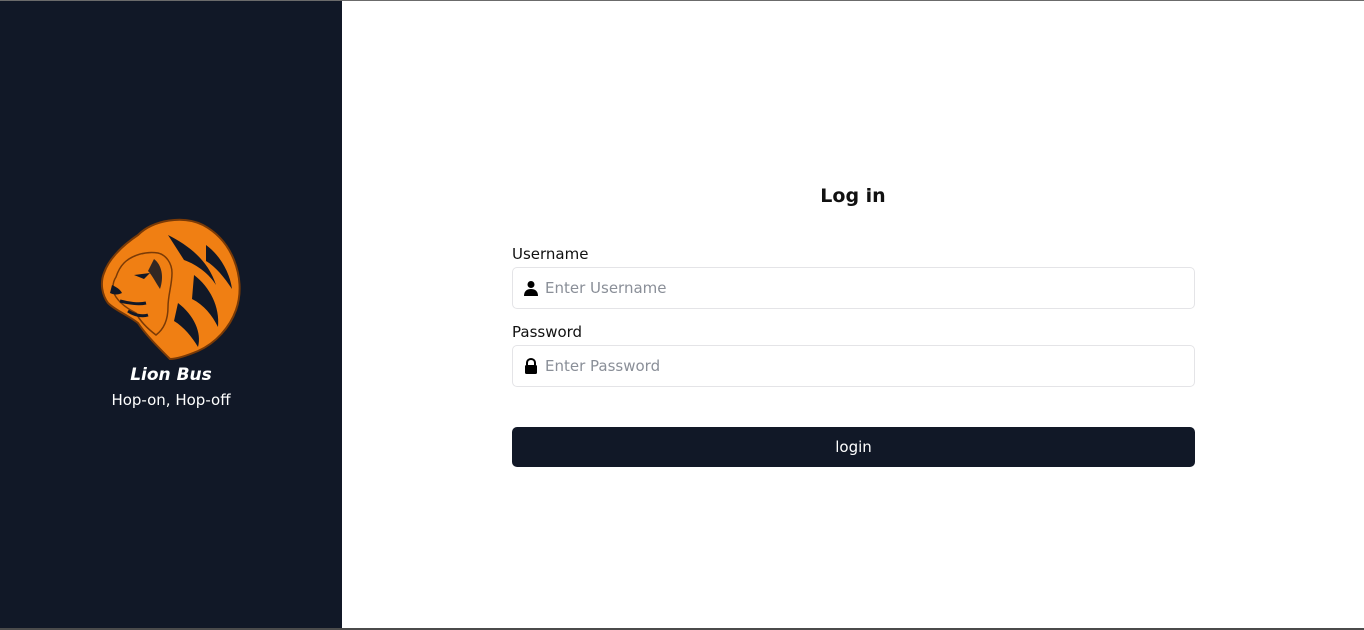  What do you see at coordinates (547, 332) in the screenshot?
I see `password-label: Password` at bounding box center [547, 332].